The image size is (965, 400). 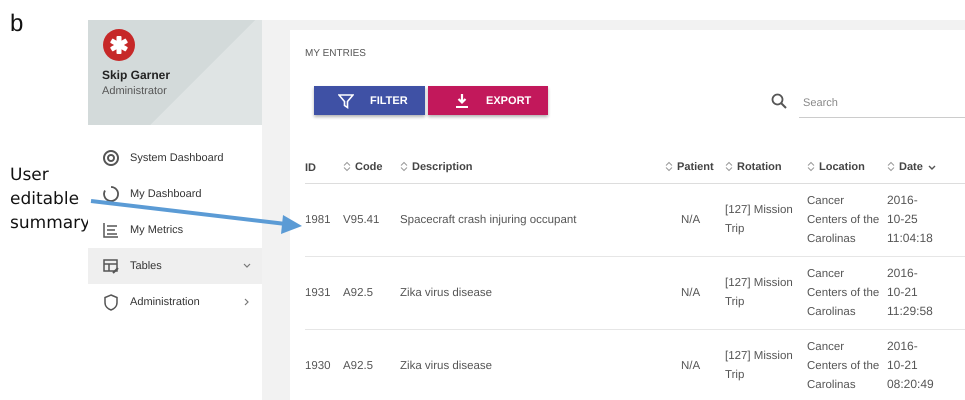 I want to click on user-role: Administrator, so click(x=135, y=91).